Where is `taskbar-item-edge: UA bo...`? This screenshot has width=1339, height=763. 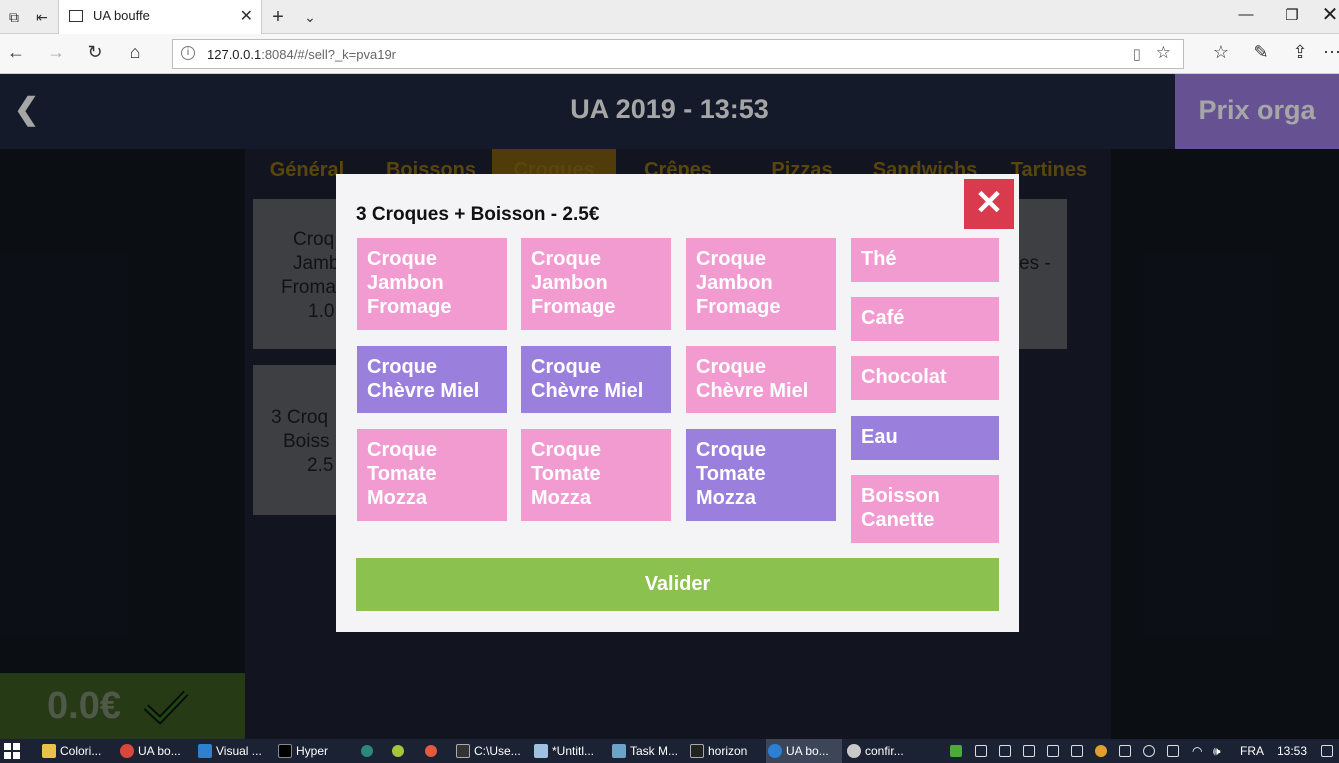
taskbar-item-edge: UA bo... is located at coordinates (804, 751).